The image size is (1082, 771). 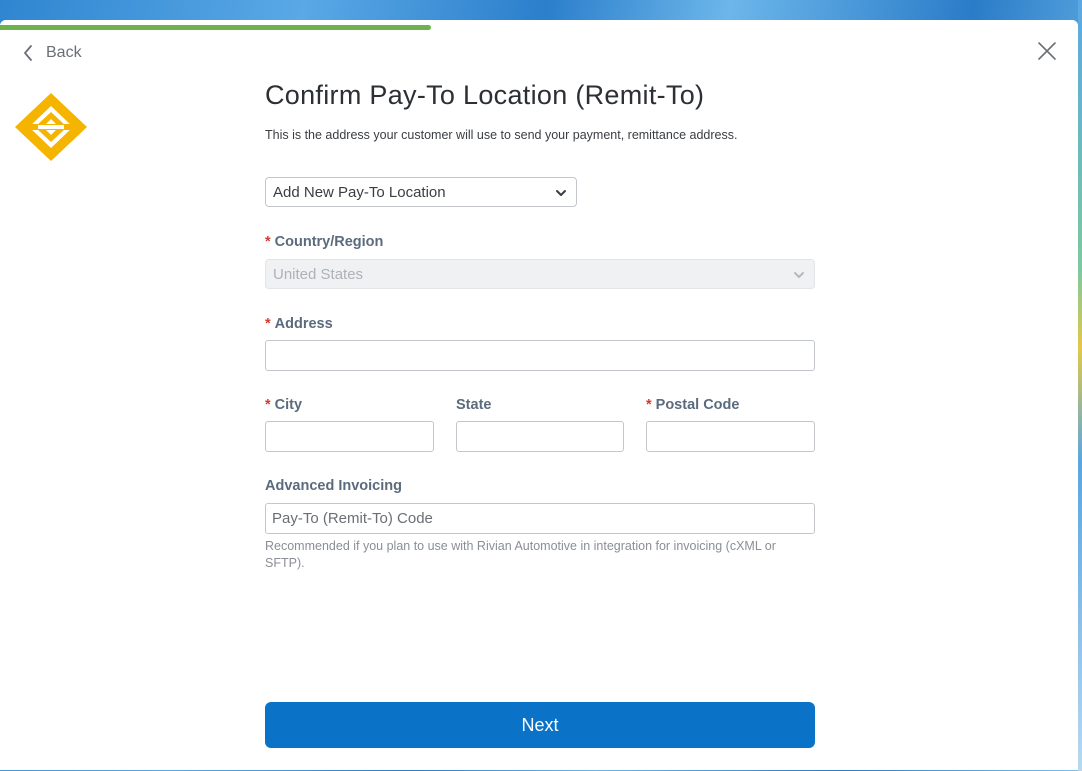 I want to click on location-select: Add New Pay-To Location, so click(x=421, y=192).